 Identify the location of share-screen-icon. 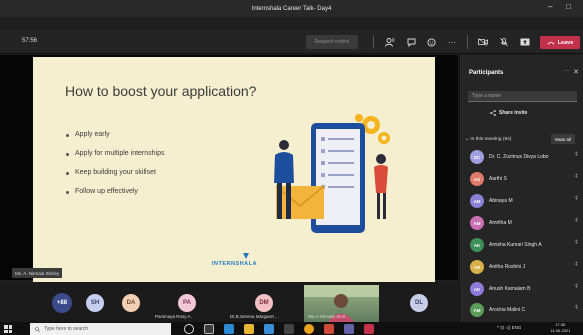
(525, 42).